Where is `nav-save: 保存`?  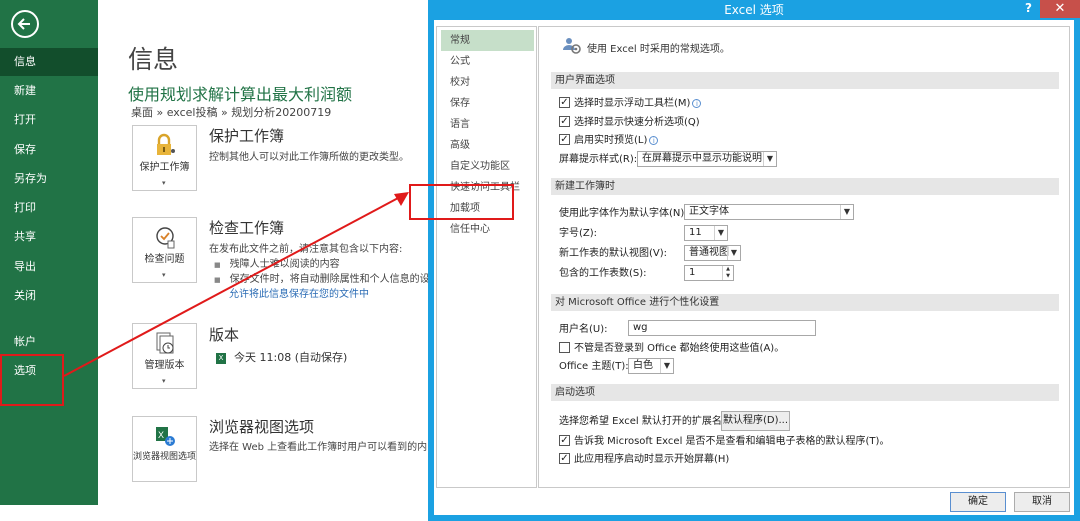 nav-save: 保存 is located at coordinates (49, 150).